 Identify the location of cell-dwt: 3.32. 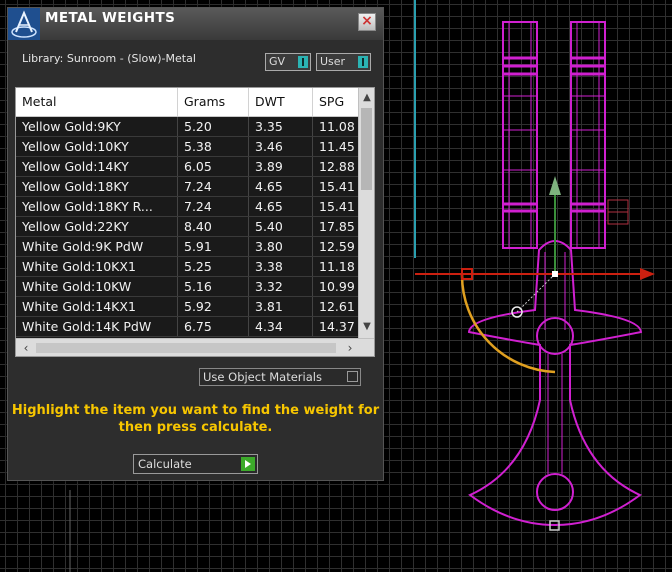
(281, 286).